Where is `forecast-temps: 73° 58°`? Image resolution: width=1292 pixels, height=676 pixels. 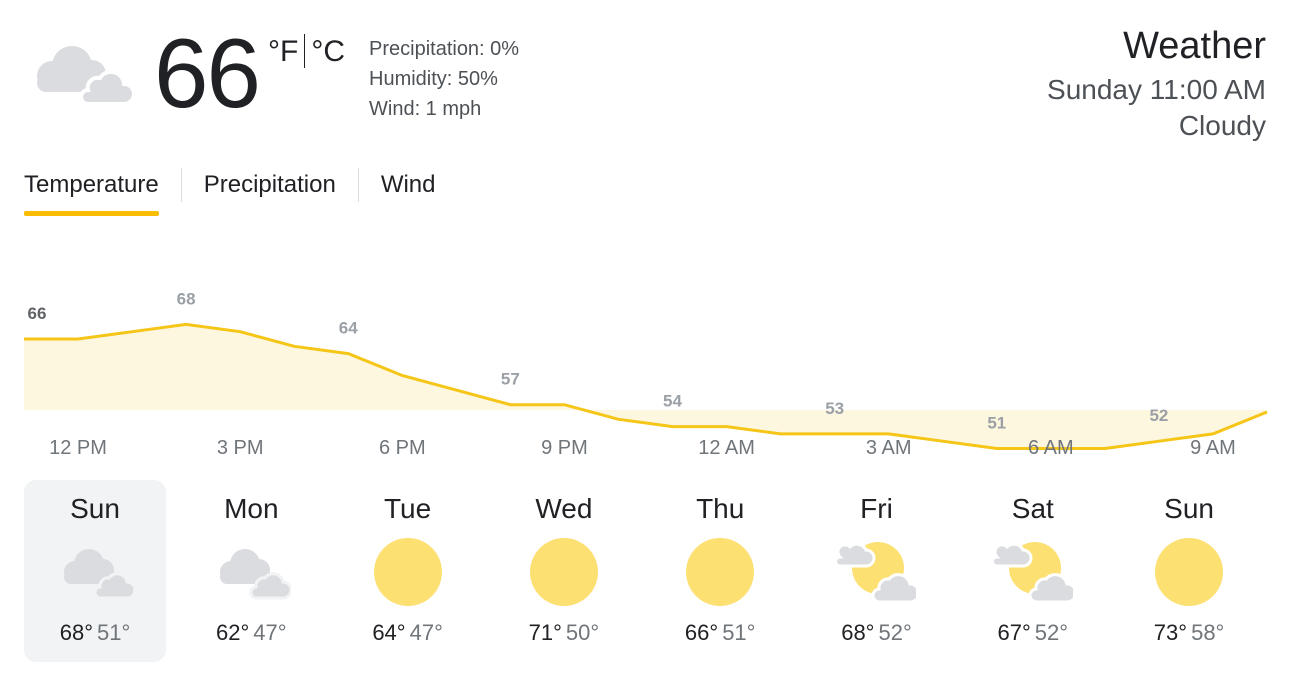 forecast-temps: 73° 58° is located at coordinates (1189, 633).